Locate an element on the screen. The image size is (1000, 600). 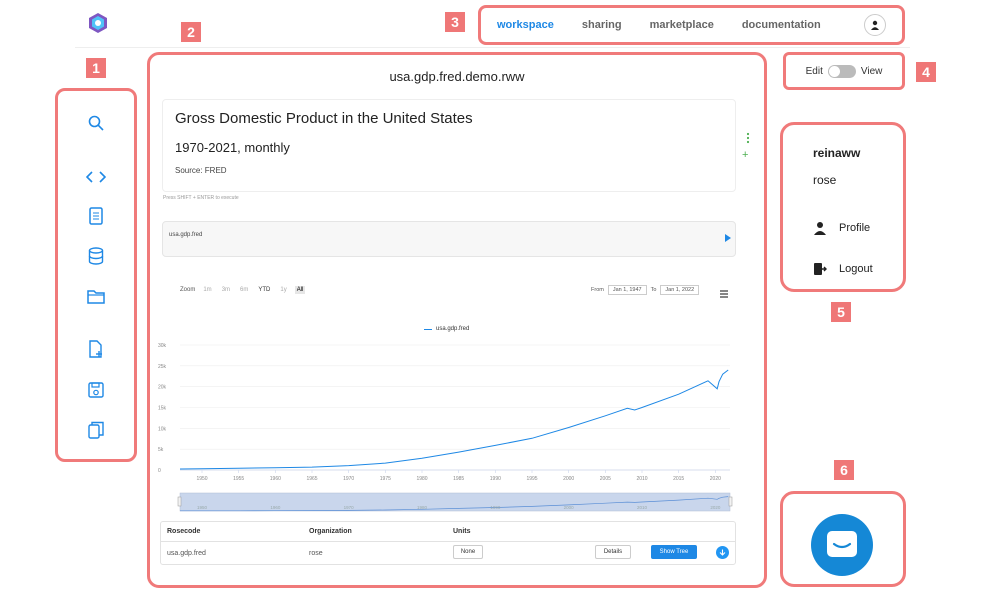
x-tick-label: 1980 is located at coordinates (421, 479).